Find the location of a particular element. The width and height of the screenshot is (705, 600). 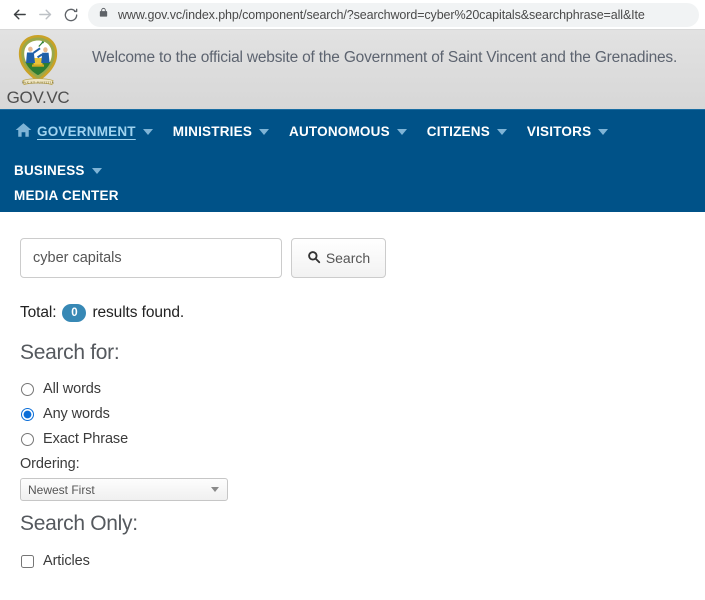

reload-button is located at coordinates (71, 15).